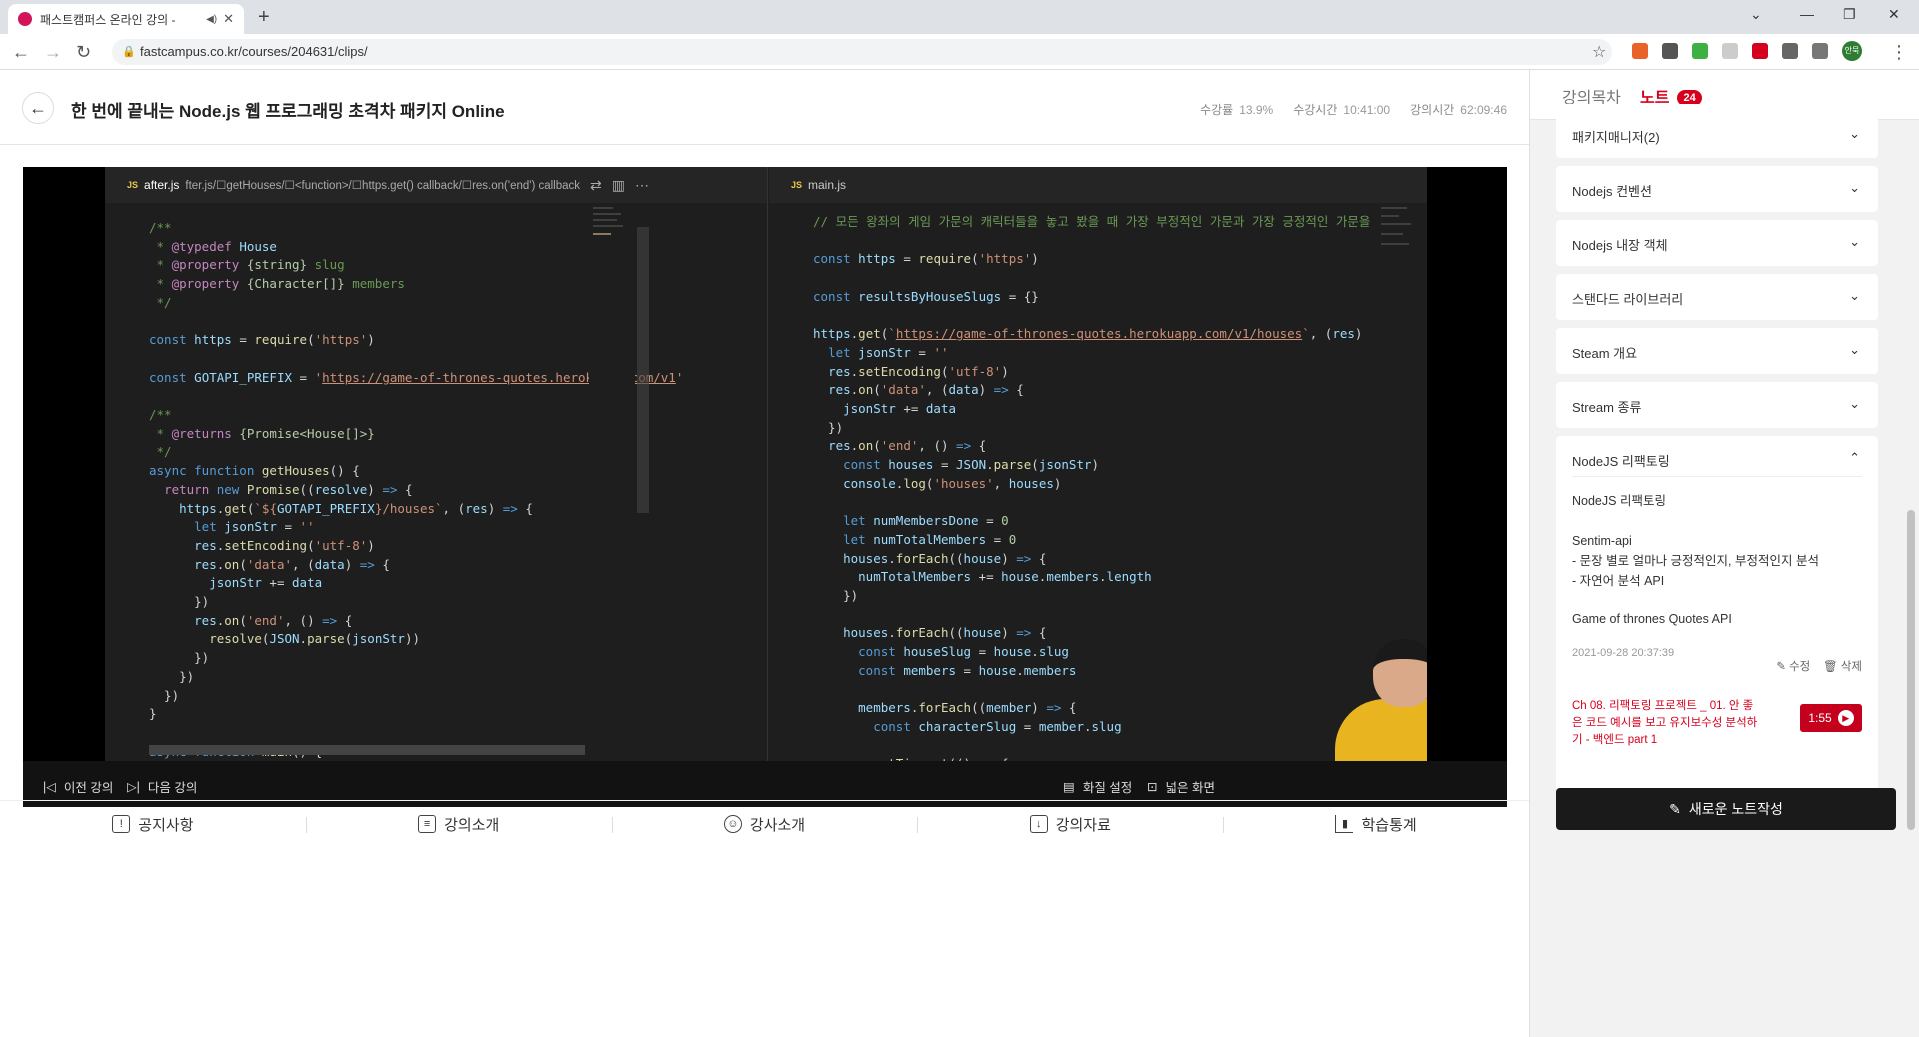  I want to click on new-note-button: ✎ 새로운 노트작성, so click(1726, 809).